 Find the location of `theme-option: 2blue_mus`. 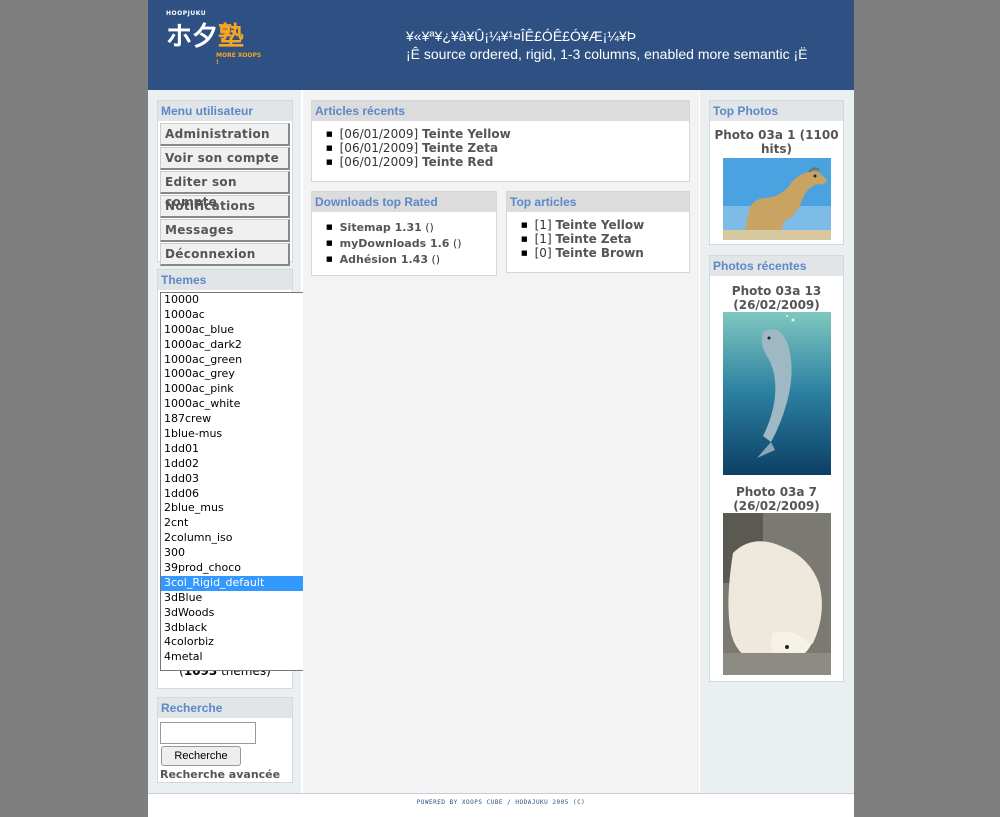

theme-option: 2blue_mus is located at coordinates (241, 508).